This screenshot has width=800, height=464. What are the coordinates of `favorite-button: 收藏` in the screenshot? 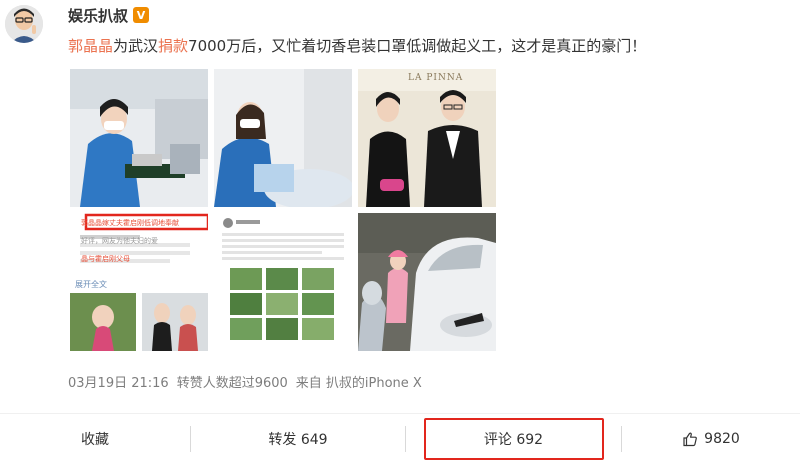 It's located at (95, 439).